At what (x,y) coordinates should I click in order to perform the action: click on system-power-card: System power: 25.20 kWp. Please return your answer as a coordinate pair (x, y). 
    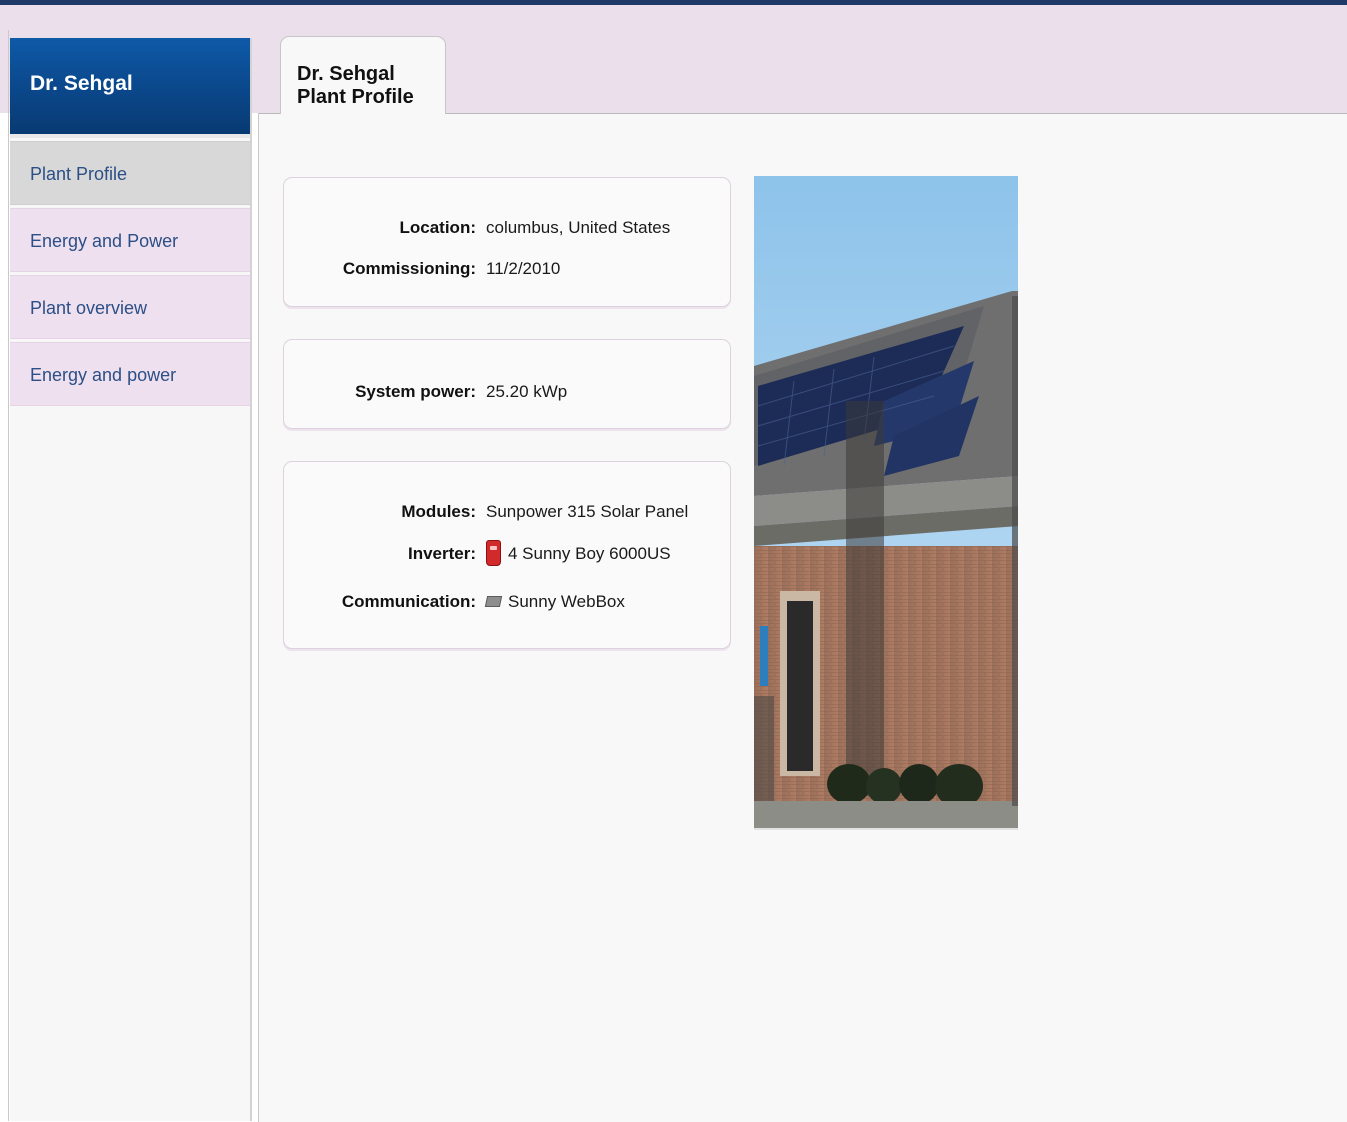
    Looking at the image, I should click on (507, 384).